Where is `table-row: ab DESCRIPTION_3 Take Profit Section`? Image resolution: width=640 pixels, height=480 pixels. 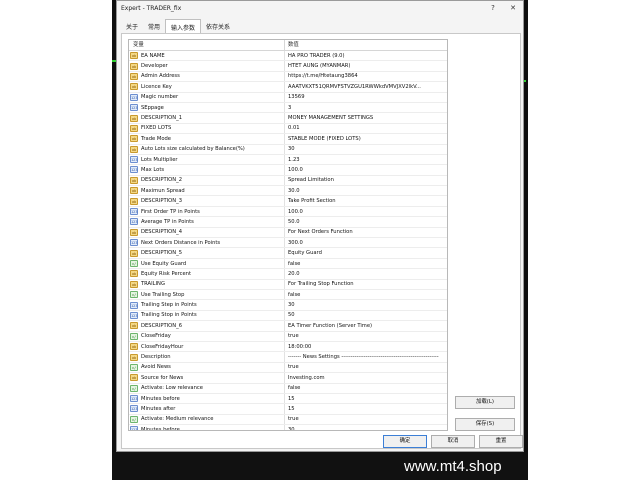
table-row: ab DESCRIPTION_3 Take Profit Section is located at coordinates (288, 201).